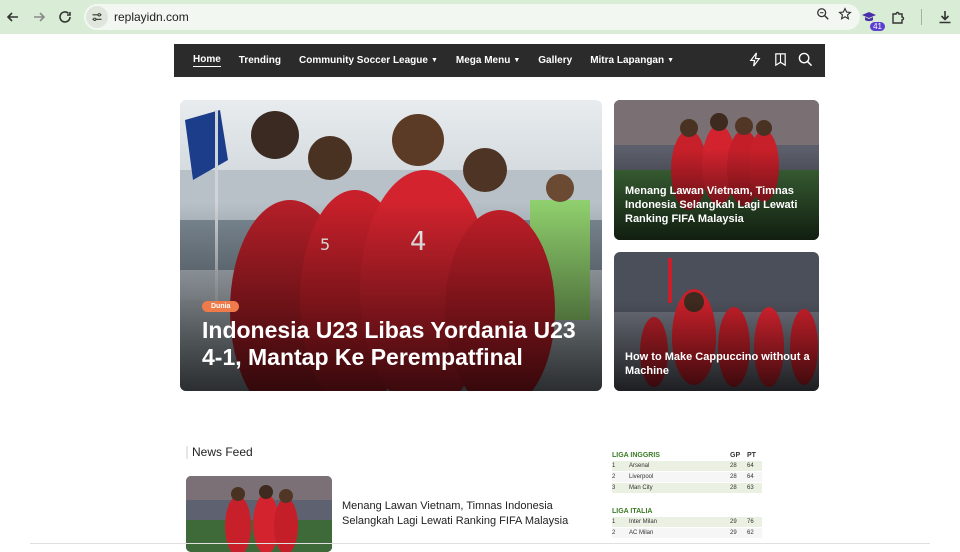 This screenshot has height=552, width=960. I want to click on pt-header: PT, so click(751, 455).